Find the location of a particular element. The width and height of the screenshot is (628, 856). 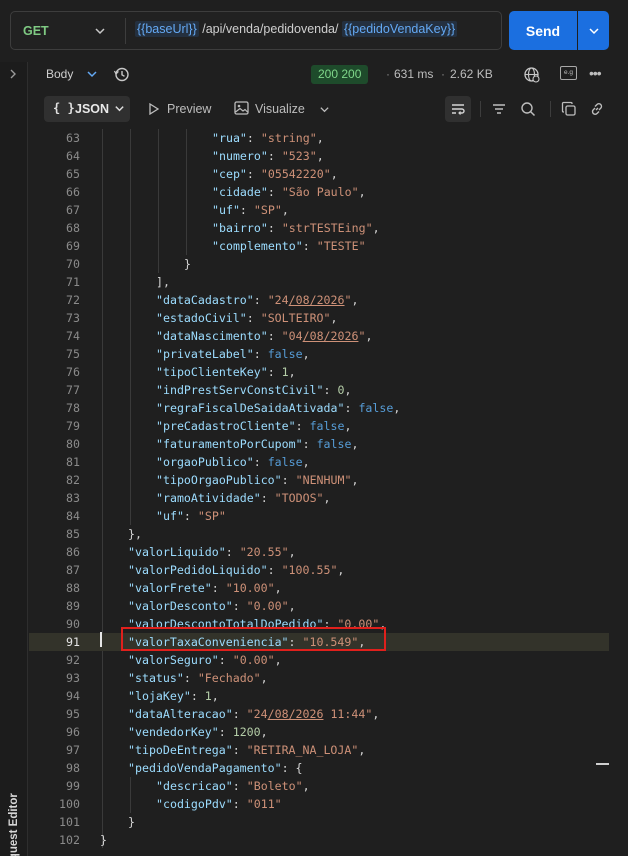

request-editor-label: Request Editor is located at coordinates (14, 824).